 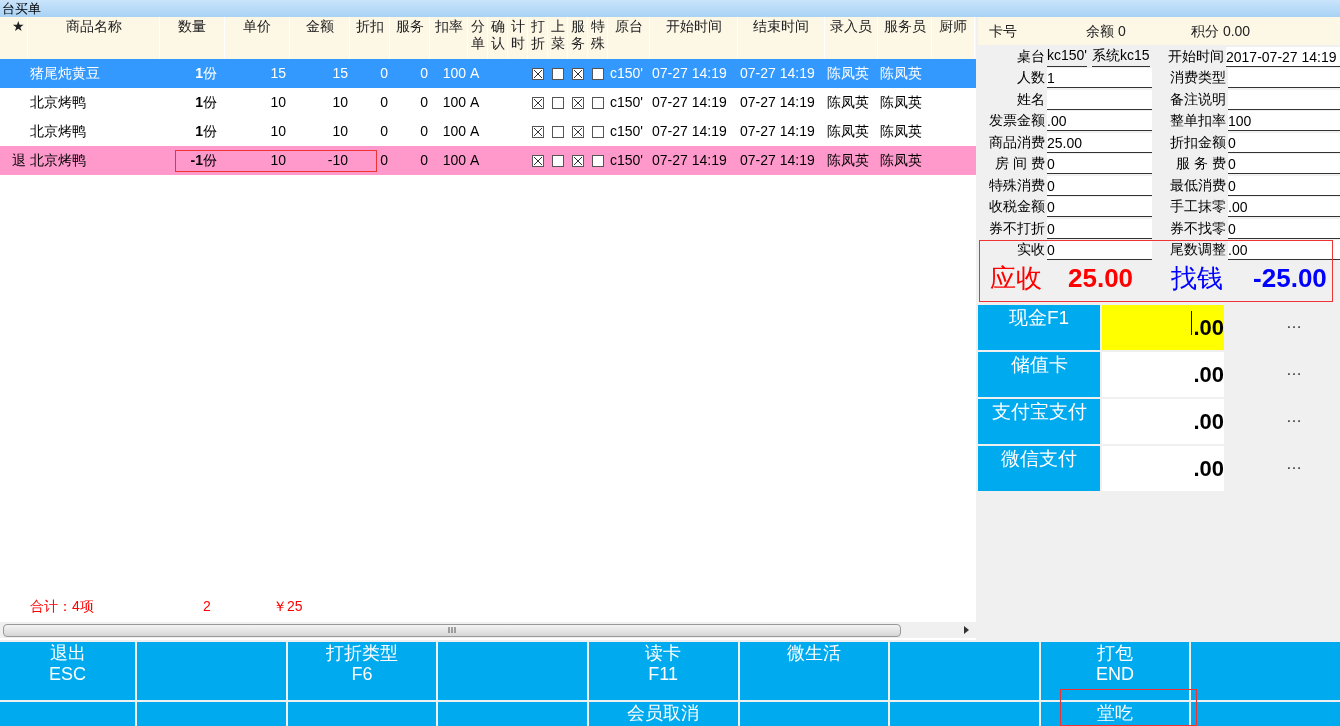 I want to click on total-amount: ￥25, so click(x=288, y=606).